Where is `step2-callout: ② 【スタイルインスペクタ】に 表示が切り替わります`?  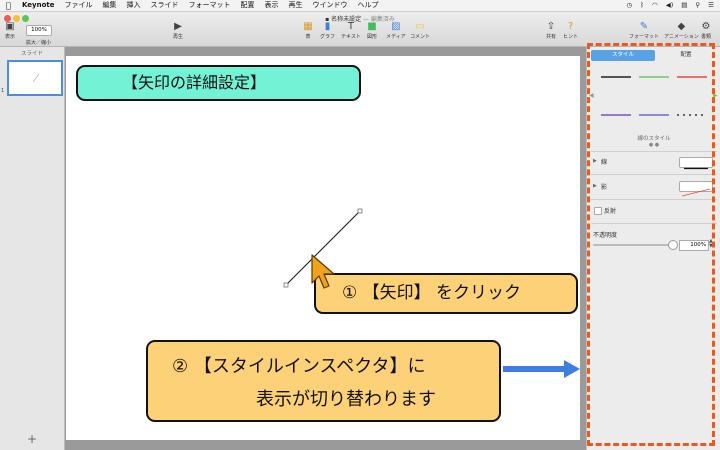 step2-callout: ② 【スタイルインスペクタ】に 表示が切り替わります is located at coordinates (323, 381).